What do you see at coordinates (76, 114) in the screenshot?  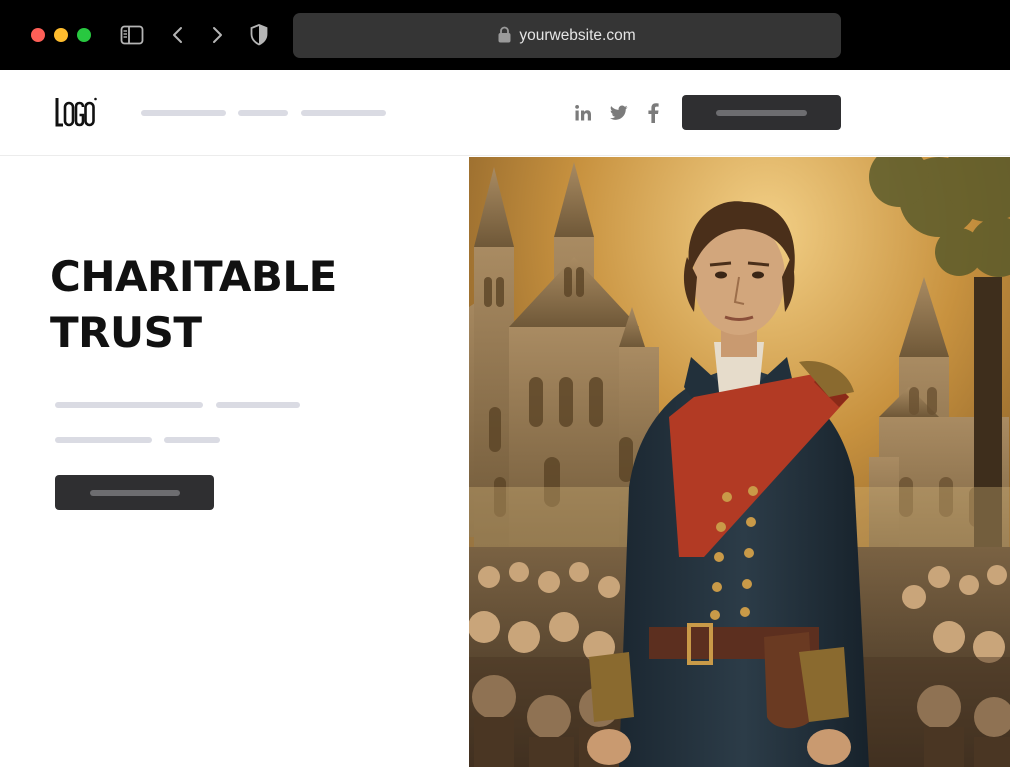 I see `site-logo` at bounding box center [76, 114].